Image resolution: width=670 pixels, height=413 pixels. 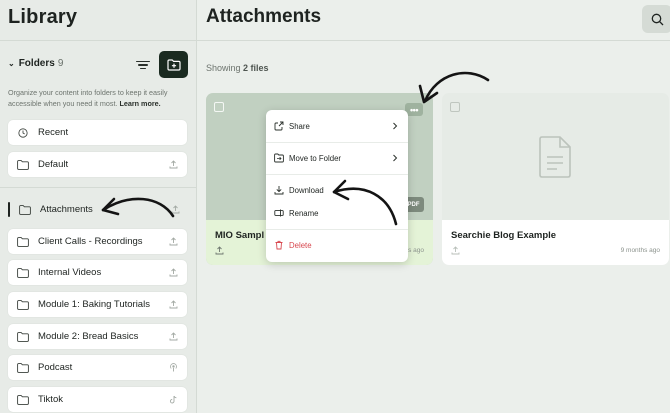 I want to click on folders-label: Folders, so click(x=36, y=63).